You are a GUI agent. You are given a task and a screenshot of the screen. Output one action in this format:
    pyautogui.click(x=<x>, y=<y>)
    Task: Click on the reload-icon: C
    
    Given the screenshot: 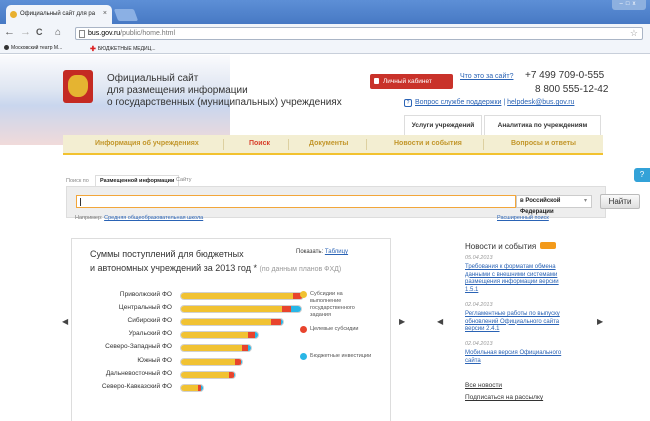 What is the action you would take?
    pyautogui.click(x=39, y=32)
    